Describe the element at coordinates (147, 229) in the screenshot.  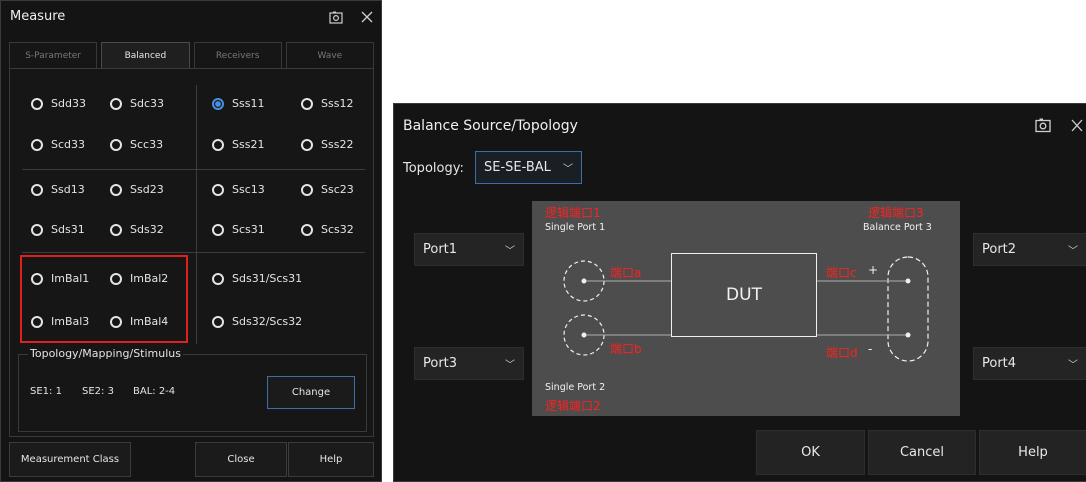
I see `radio-label: Sds32` at that location.